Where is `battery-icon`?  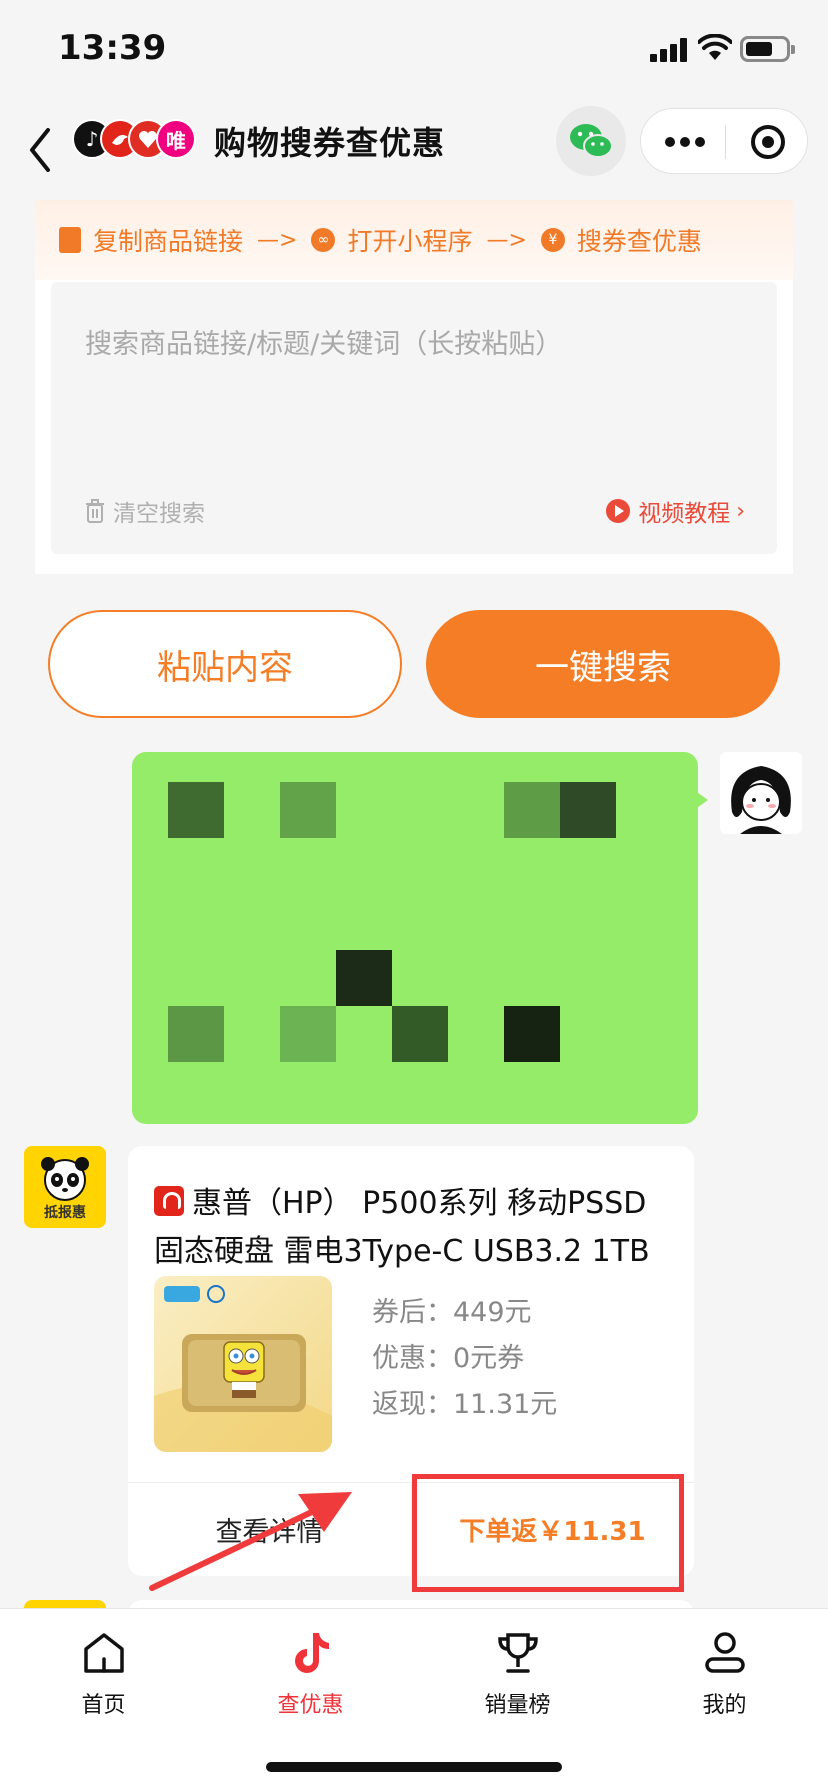
battery-icon is located at coordinates (767, 49).